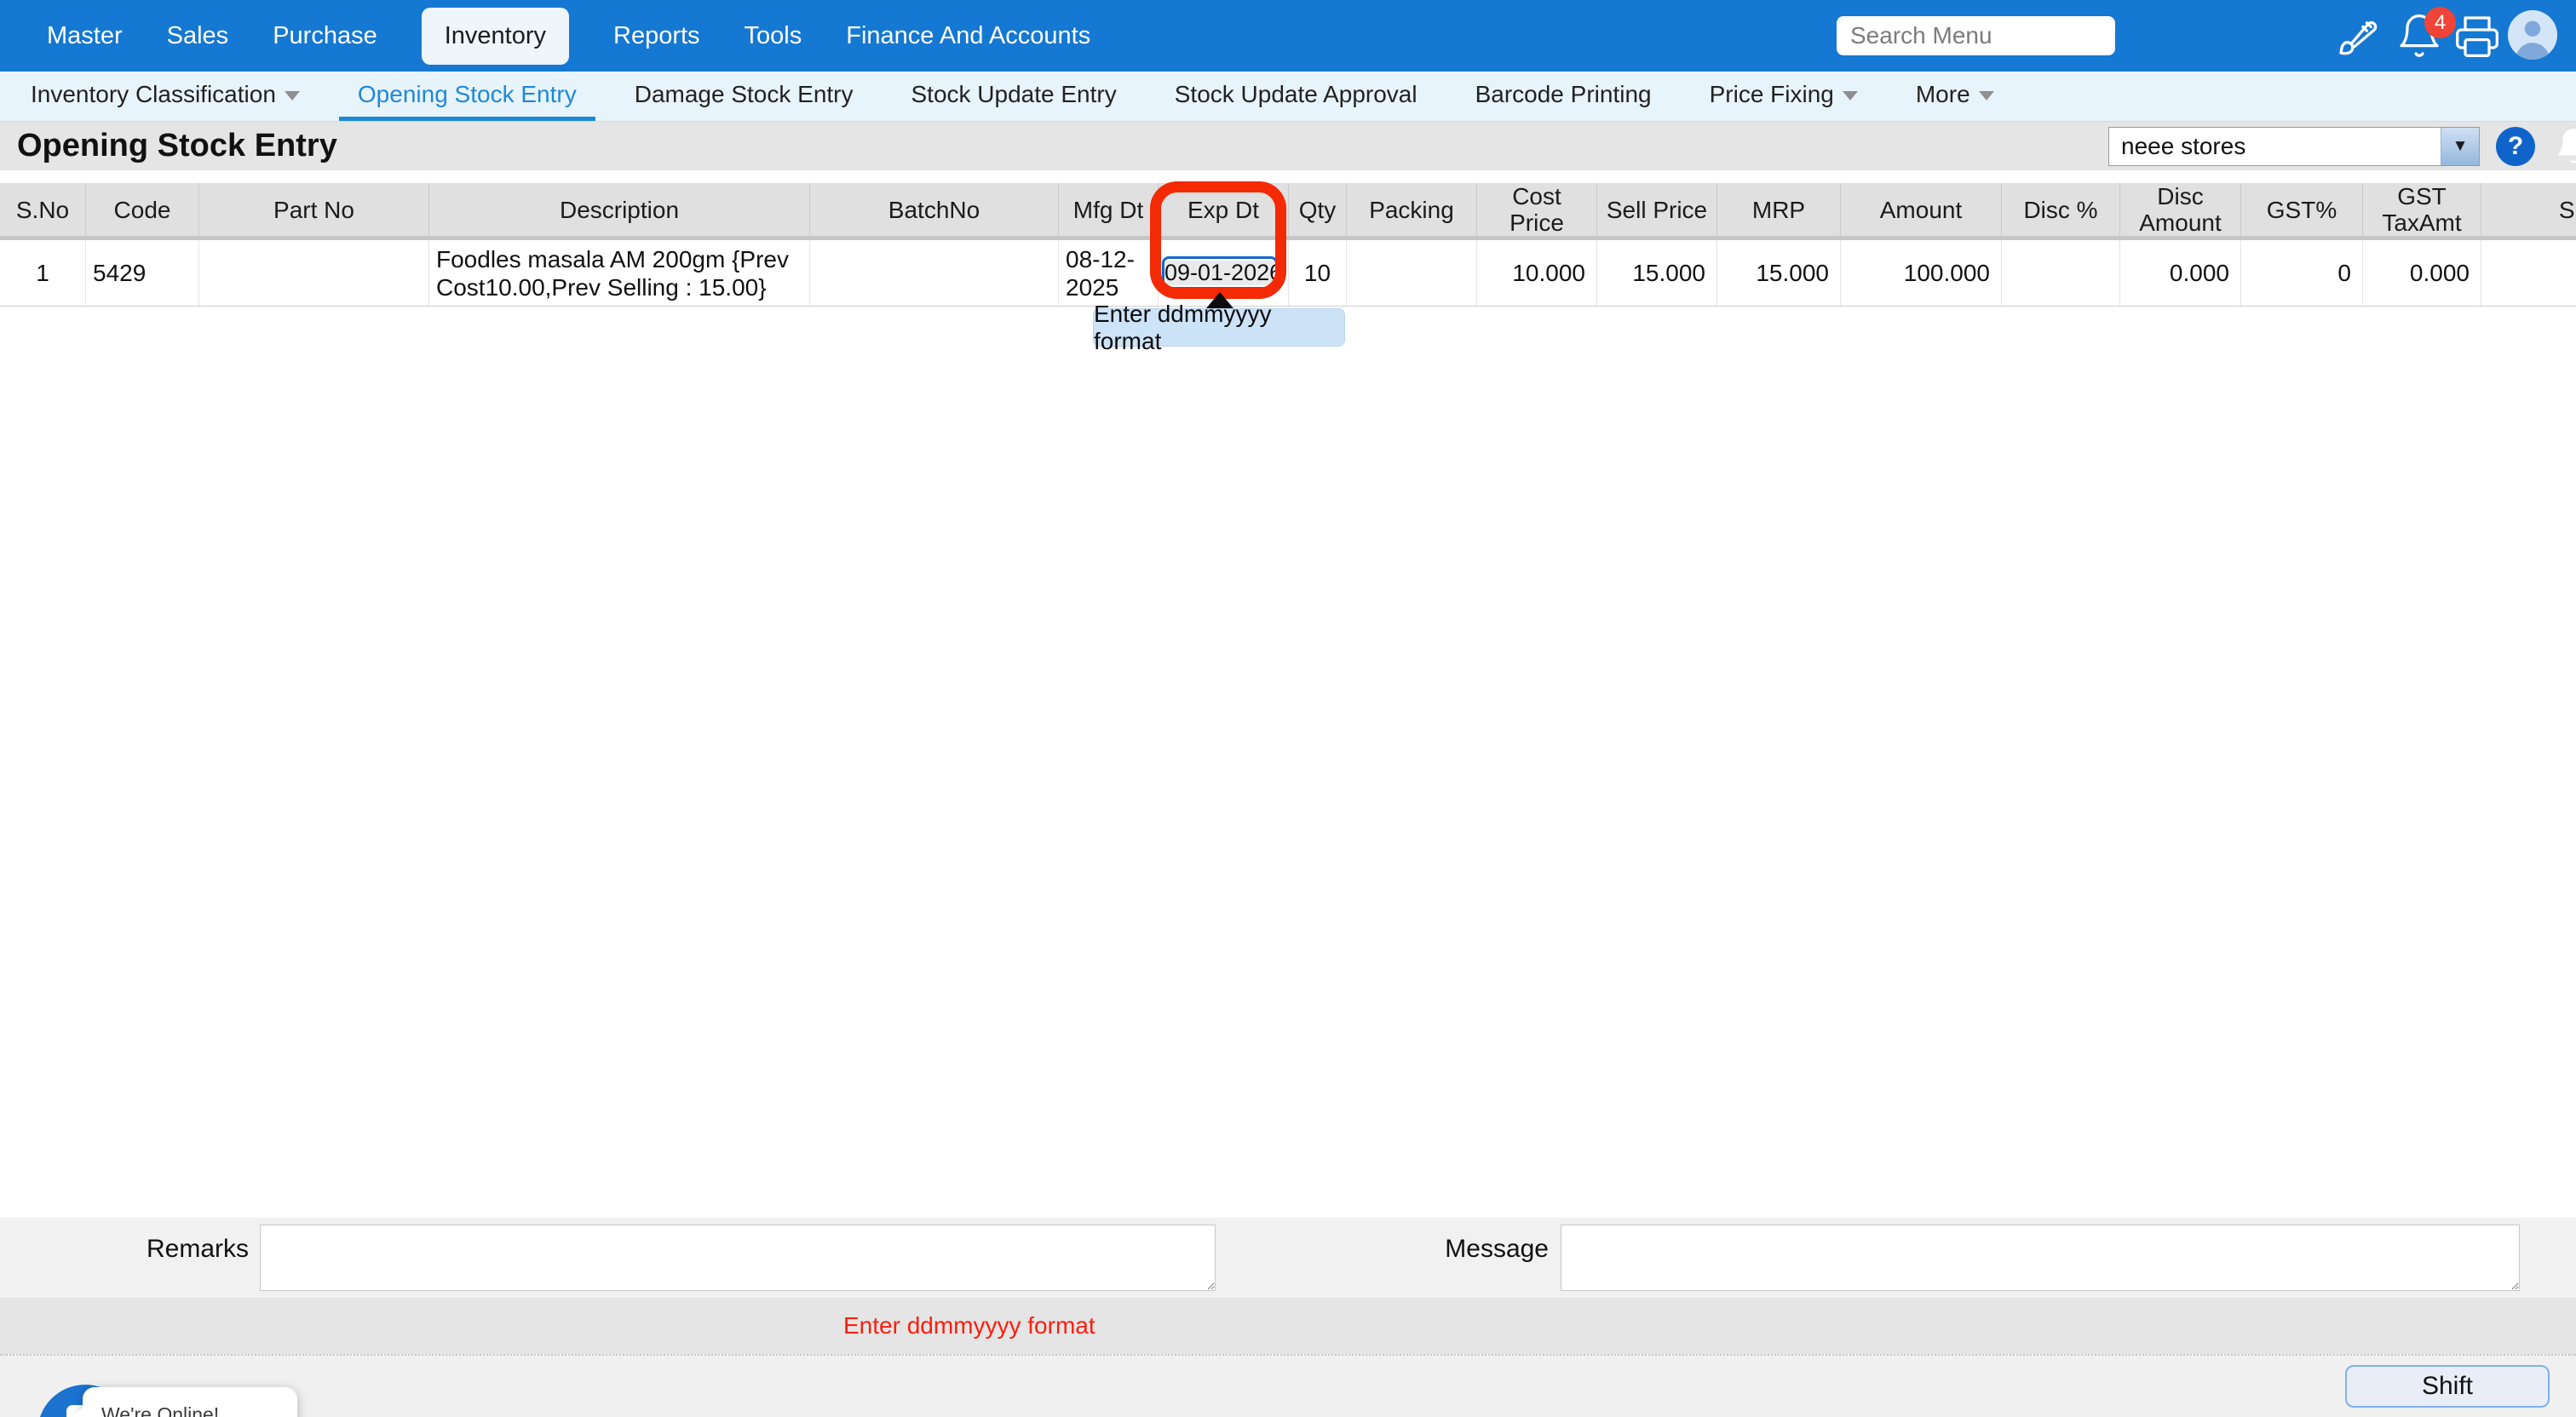  Describe the element at coordinates (197, 1249) in the screenshot. I see `remarks-label: Remarks` at that location.